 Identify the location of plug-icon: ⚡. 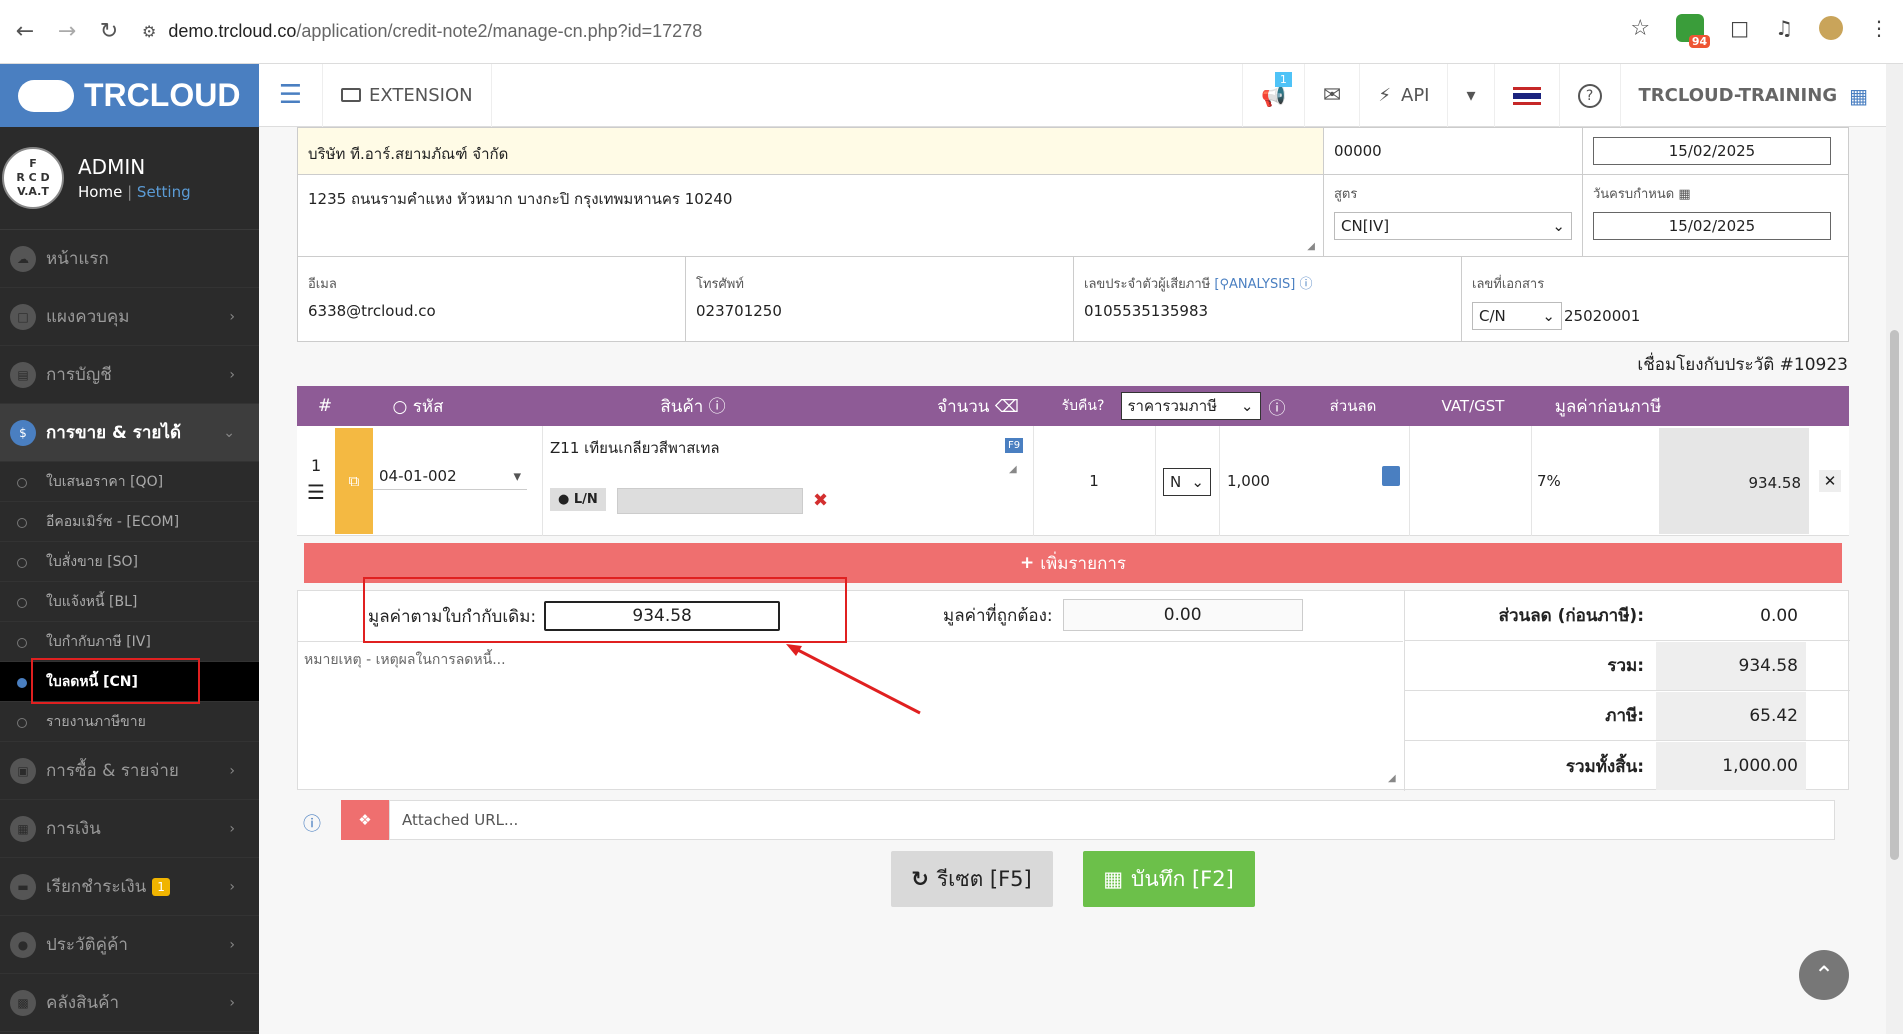
(1384, 95).